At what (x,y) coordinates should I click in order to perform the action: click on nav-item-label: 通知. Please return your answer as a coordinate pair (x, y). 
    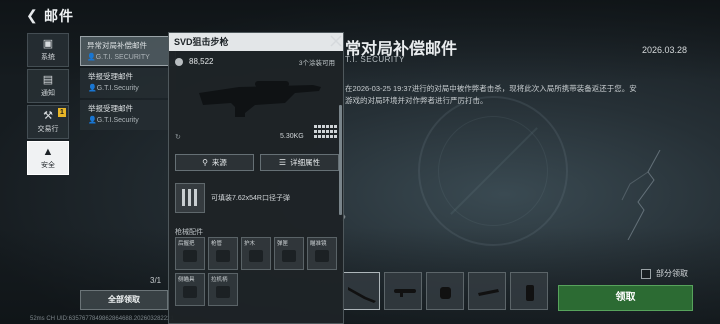
    Looking at the image, I should click on (48, 93).